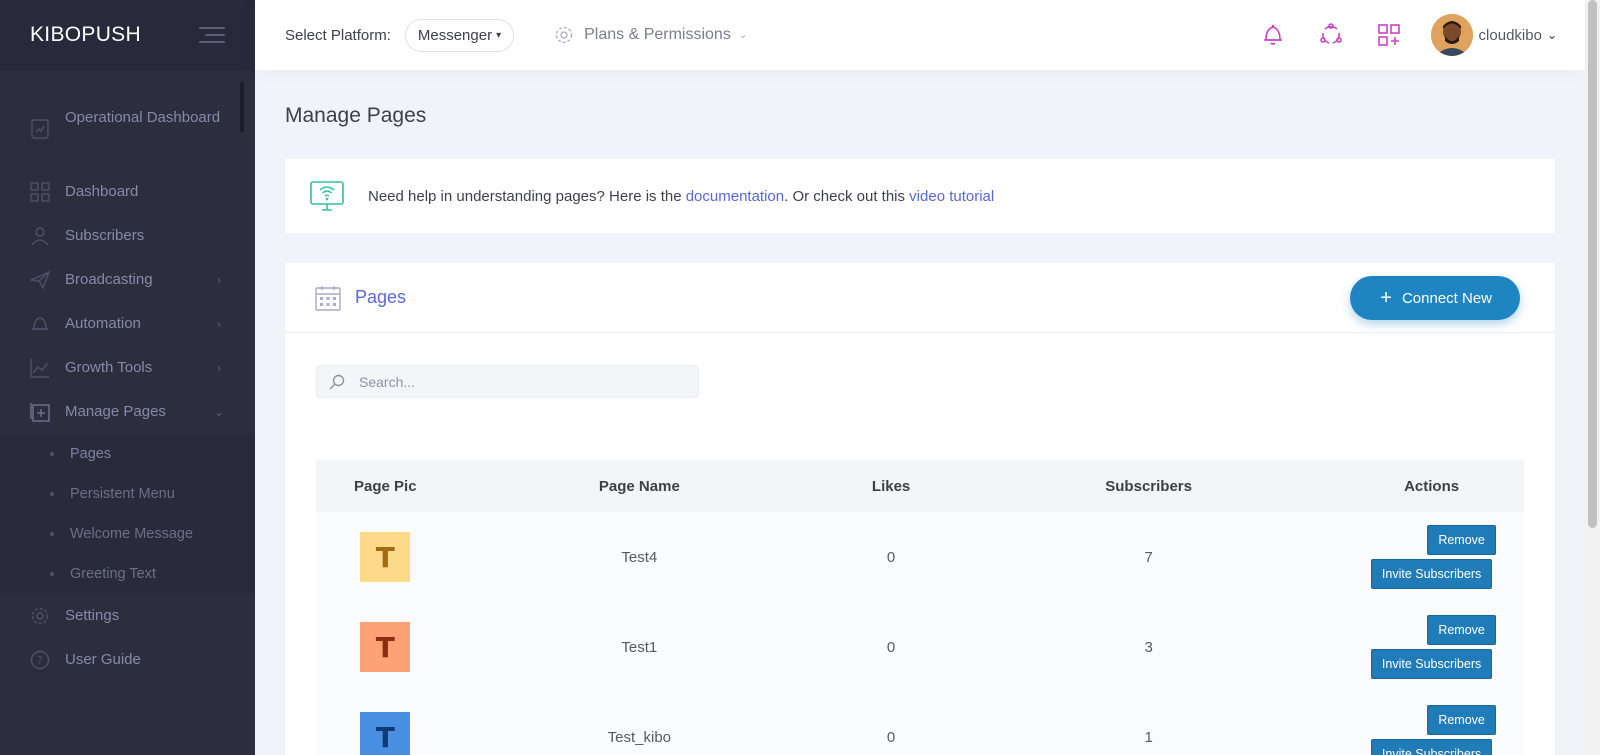 The width and height of the screenshot is (1600, 755). What do you see at coordinates (122, 494) in the screenshot?
I see `submenu-label: Persistent Menu` at bounding box center [122, 494].